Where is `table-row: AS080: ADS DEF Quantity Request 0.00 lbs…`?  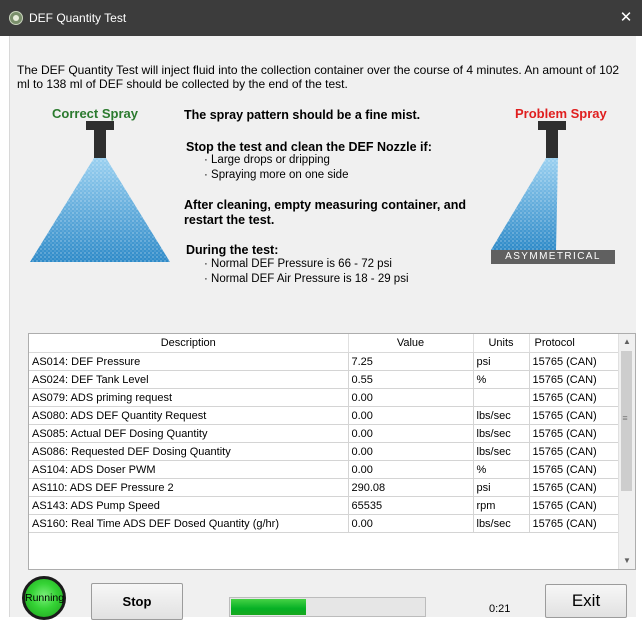 table-row: AS080: ADS DEF Quantity Request 0.00 lbs… is located at coordinates (324, 415).